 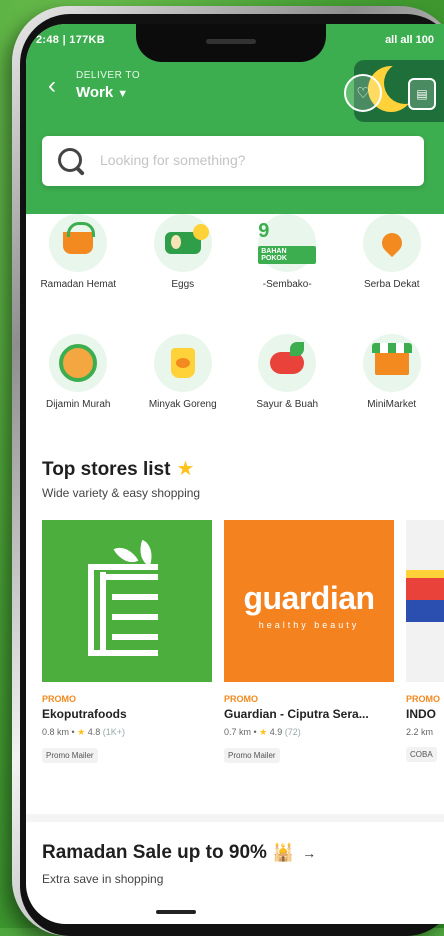 I want to click on category-sayur-buah: Sayur & Buah, so click(x=287, y=390).